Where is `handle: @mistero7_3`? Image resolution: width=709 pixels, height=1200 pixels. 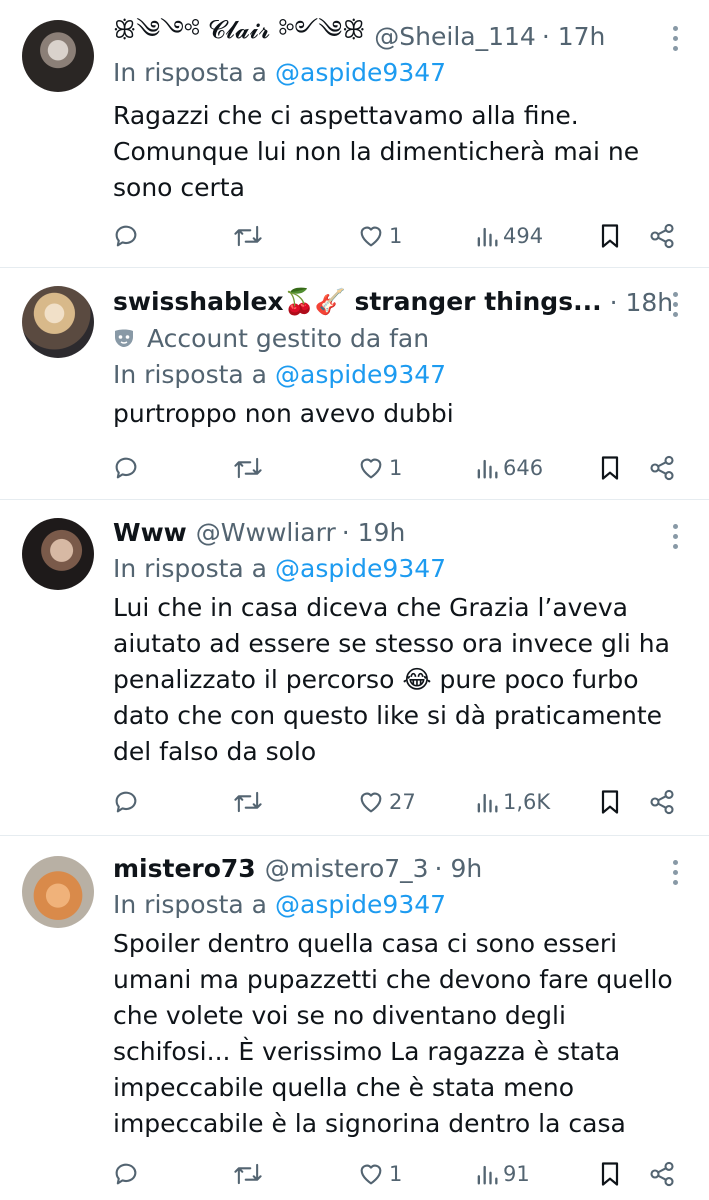
handle: @mistero7_3 is located at coordinates (347, 868).